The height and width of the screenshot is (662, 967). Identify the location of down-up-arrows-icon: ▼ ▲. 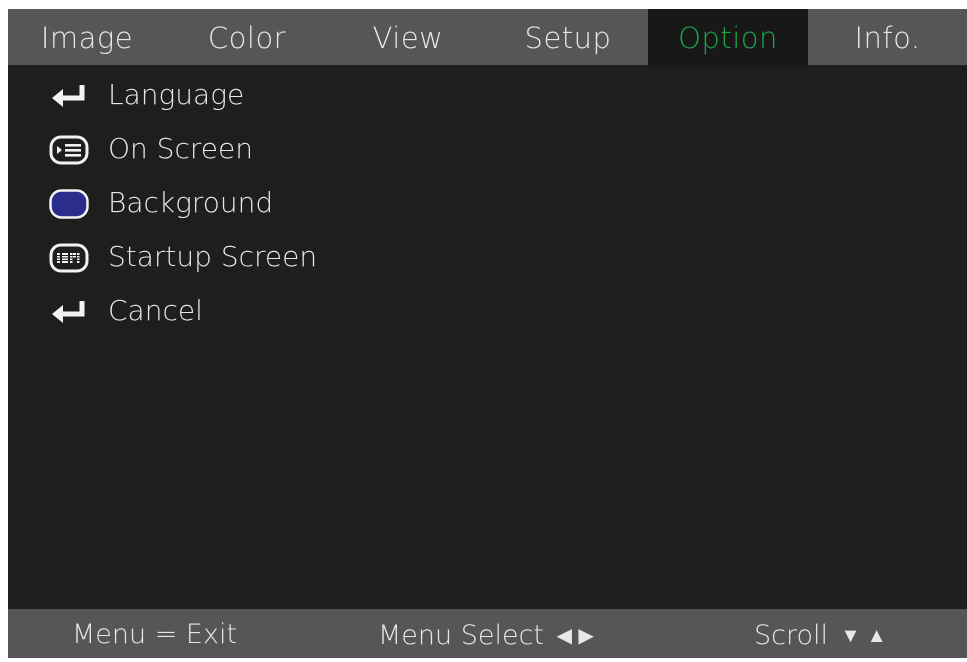
(863, 635).